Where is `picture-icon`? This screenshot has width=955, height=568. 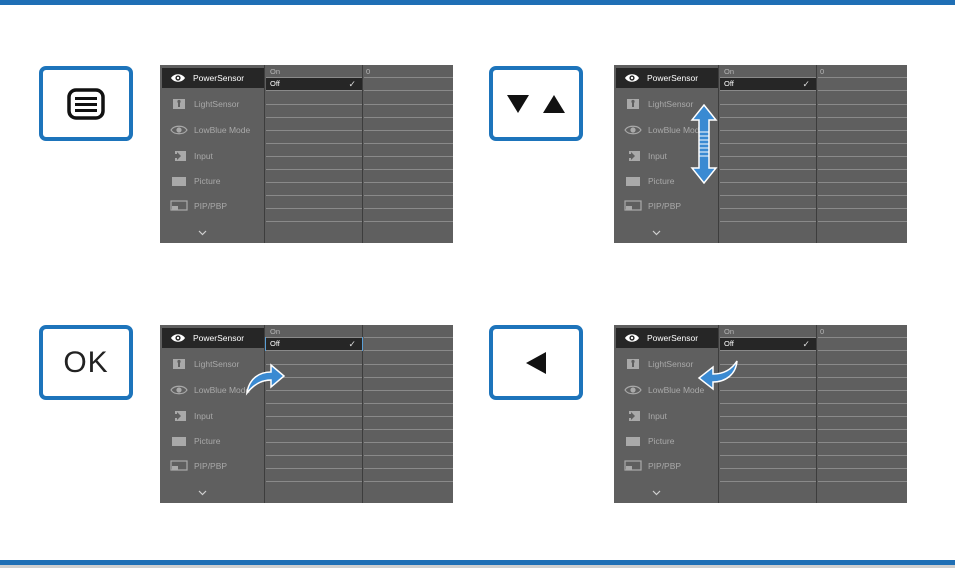 picture-icon is located at coordinates (179, 181).